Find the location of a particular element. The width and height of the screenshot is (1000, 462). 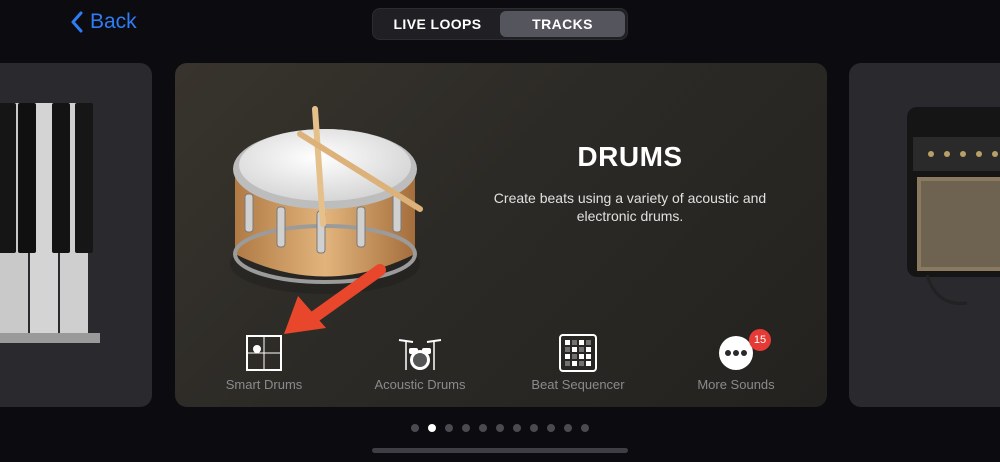

back-button: Back is located at coordinates (103, 22).